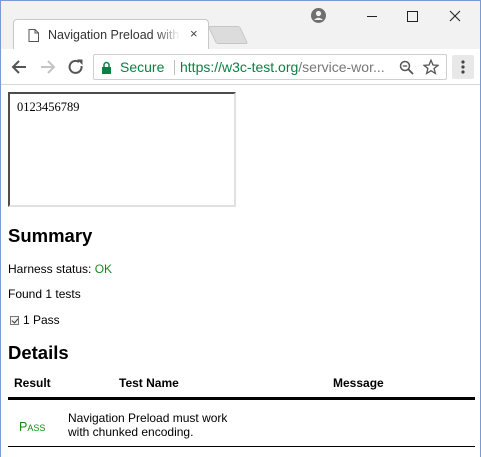 The height and width of the screenshot is (457, 481). I want to click on url-host: https://w3c-test.org, so click(239, 67).